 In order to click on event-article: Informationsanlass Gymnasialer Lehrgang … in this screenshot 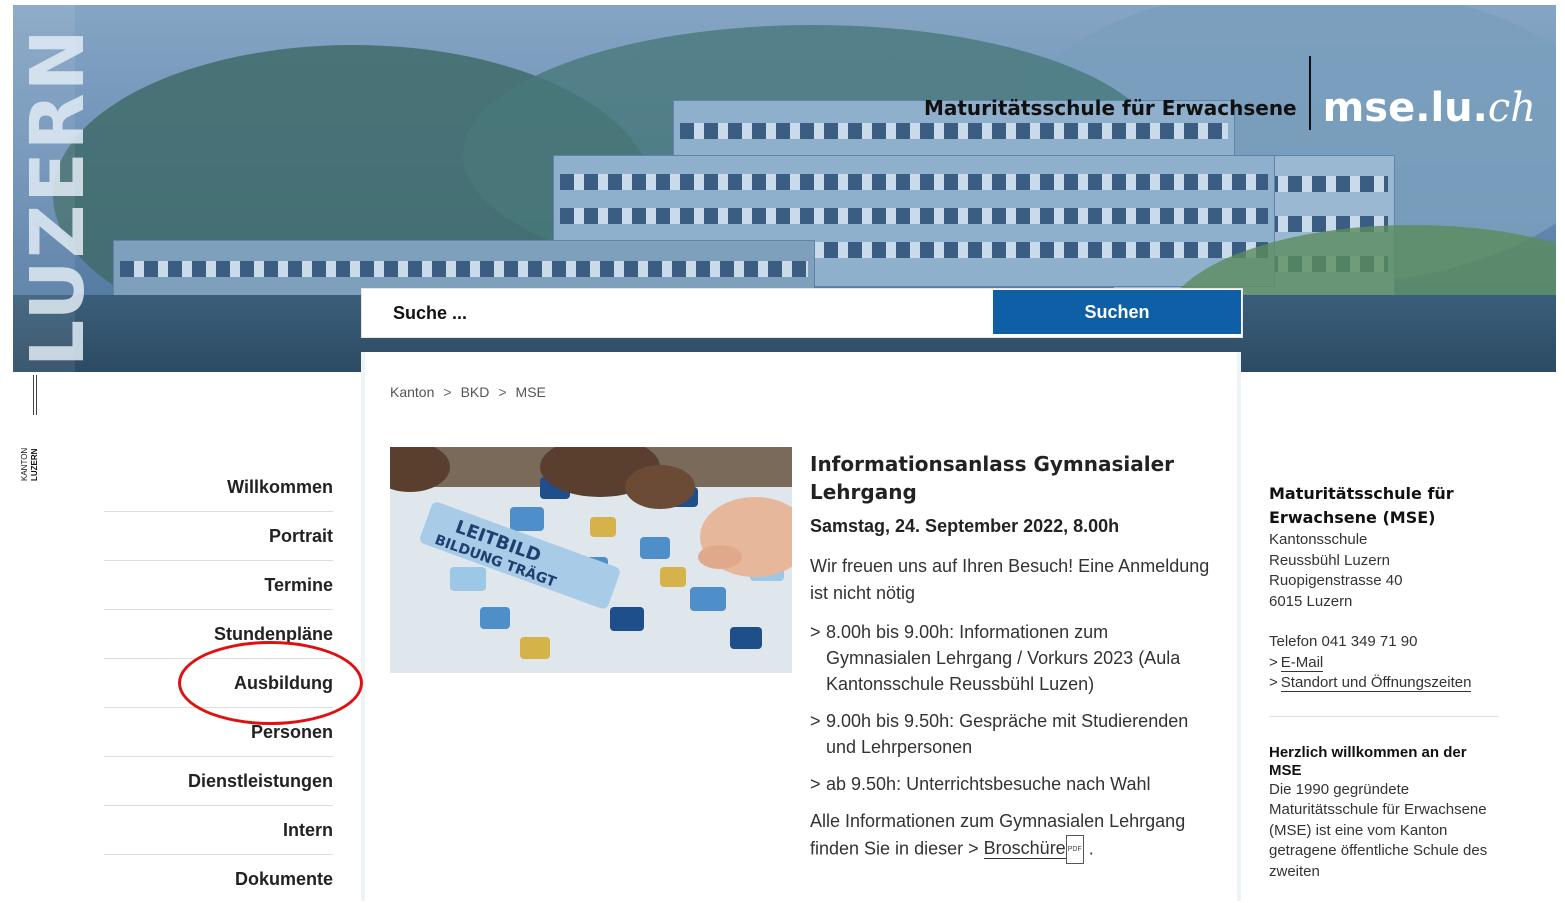, I will do `click(1010, 657)`.